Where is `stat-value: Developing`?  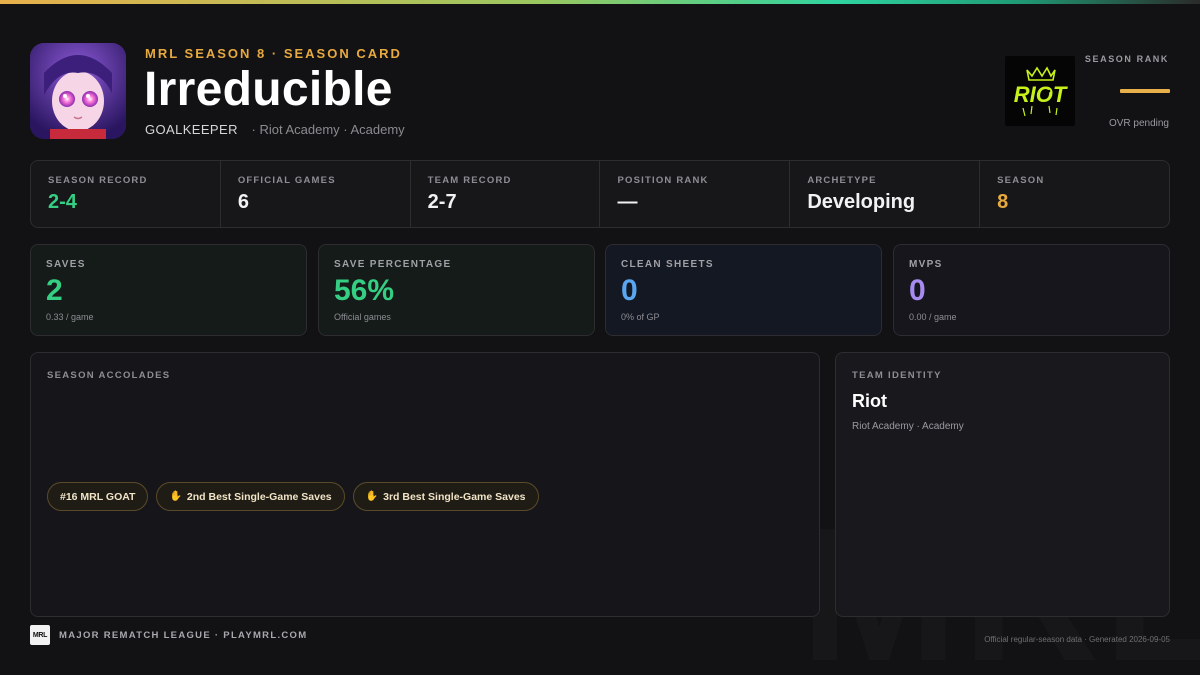
stat-value: Developing is located at coordinates (861, 202).